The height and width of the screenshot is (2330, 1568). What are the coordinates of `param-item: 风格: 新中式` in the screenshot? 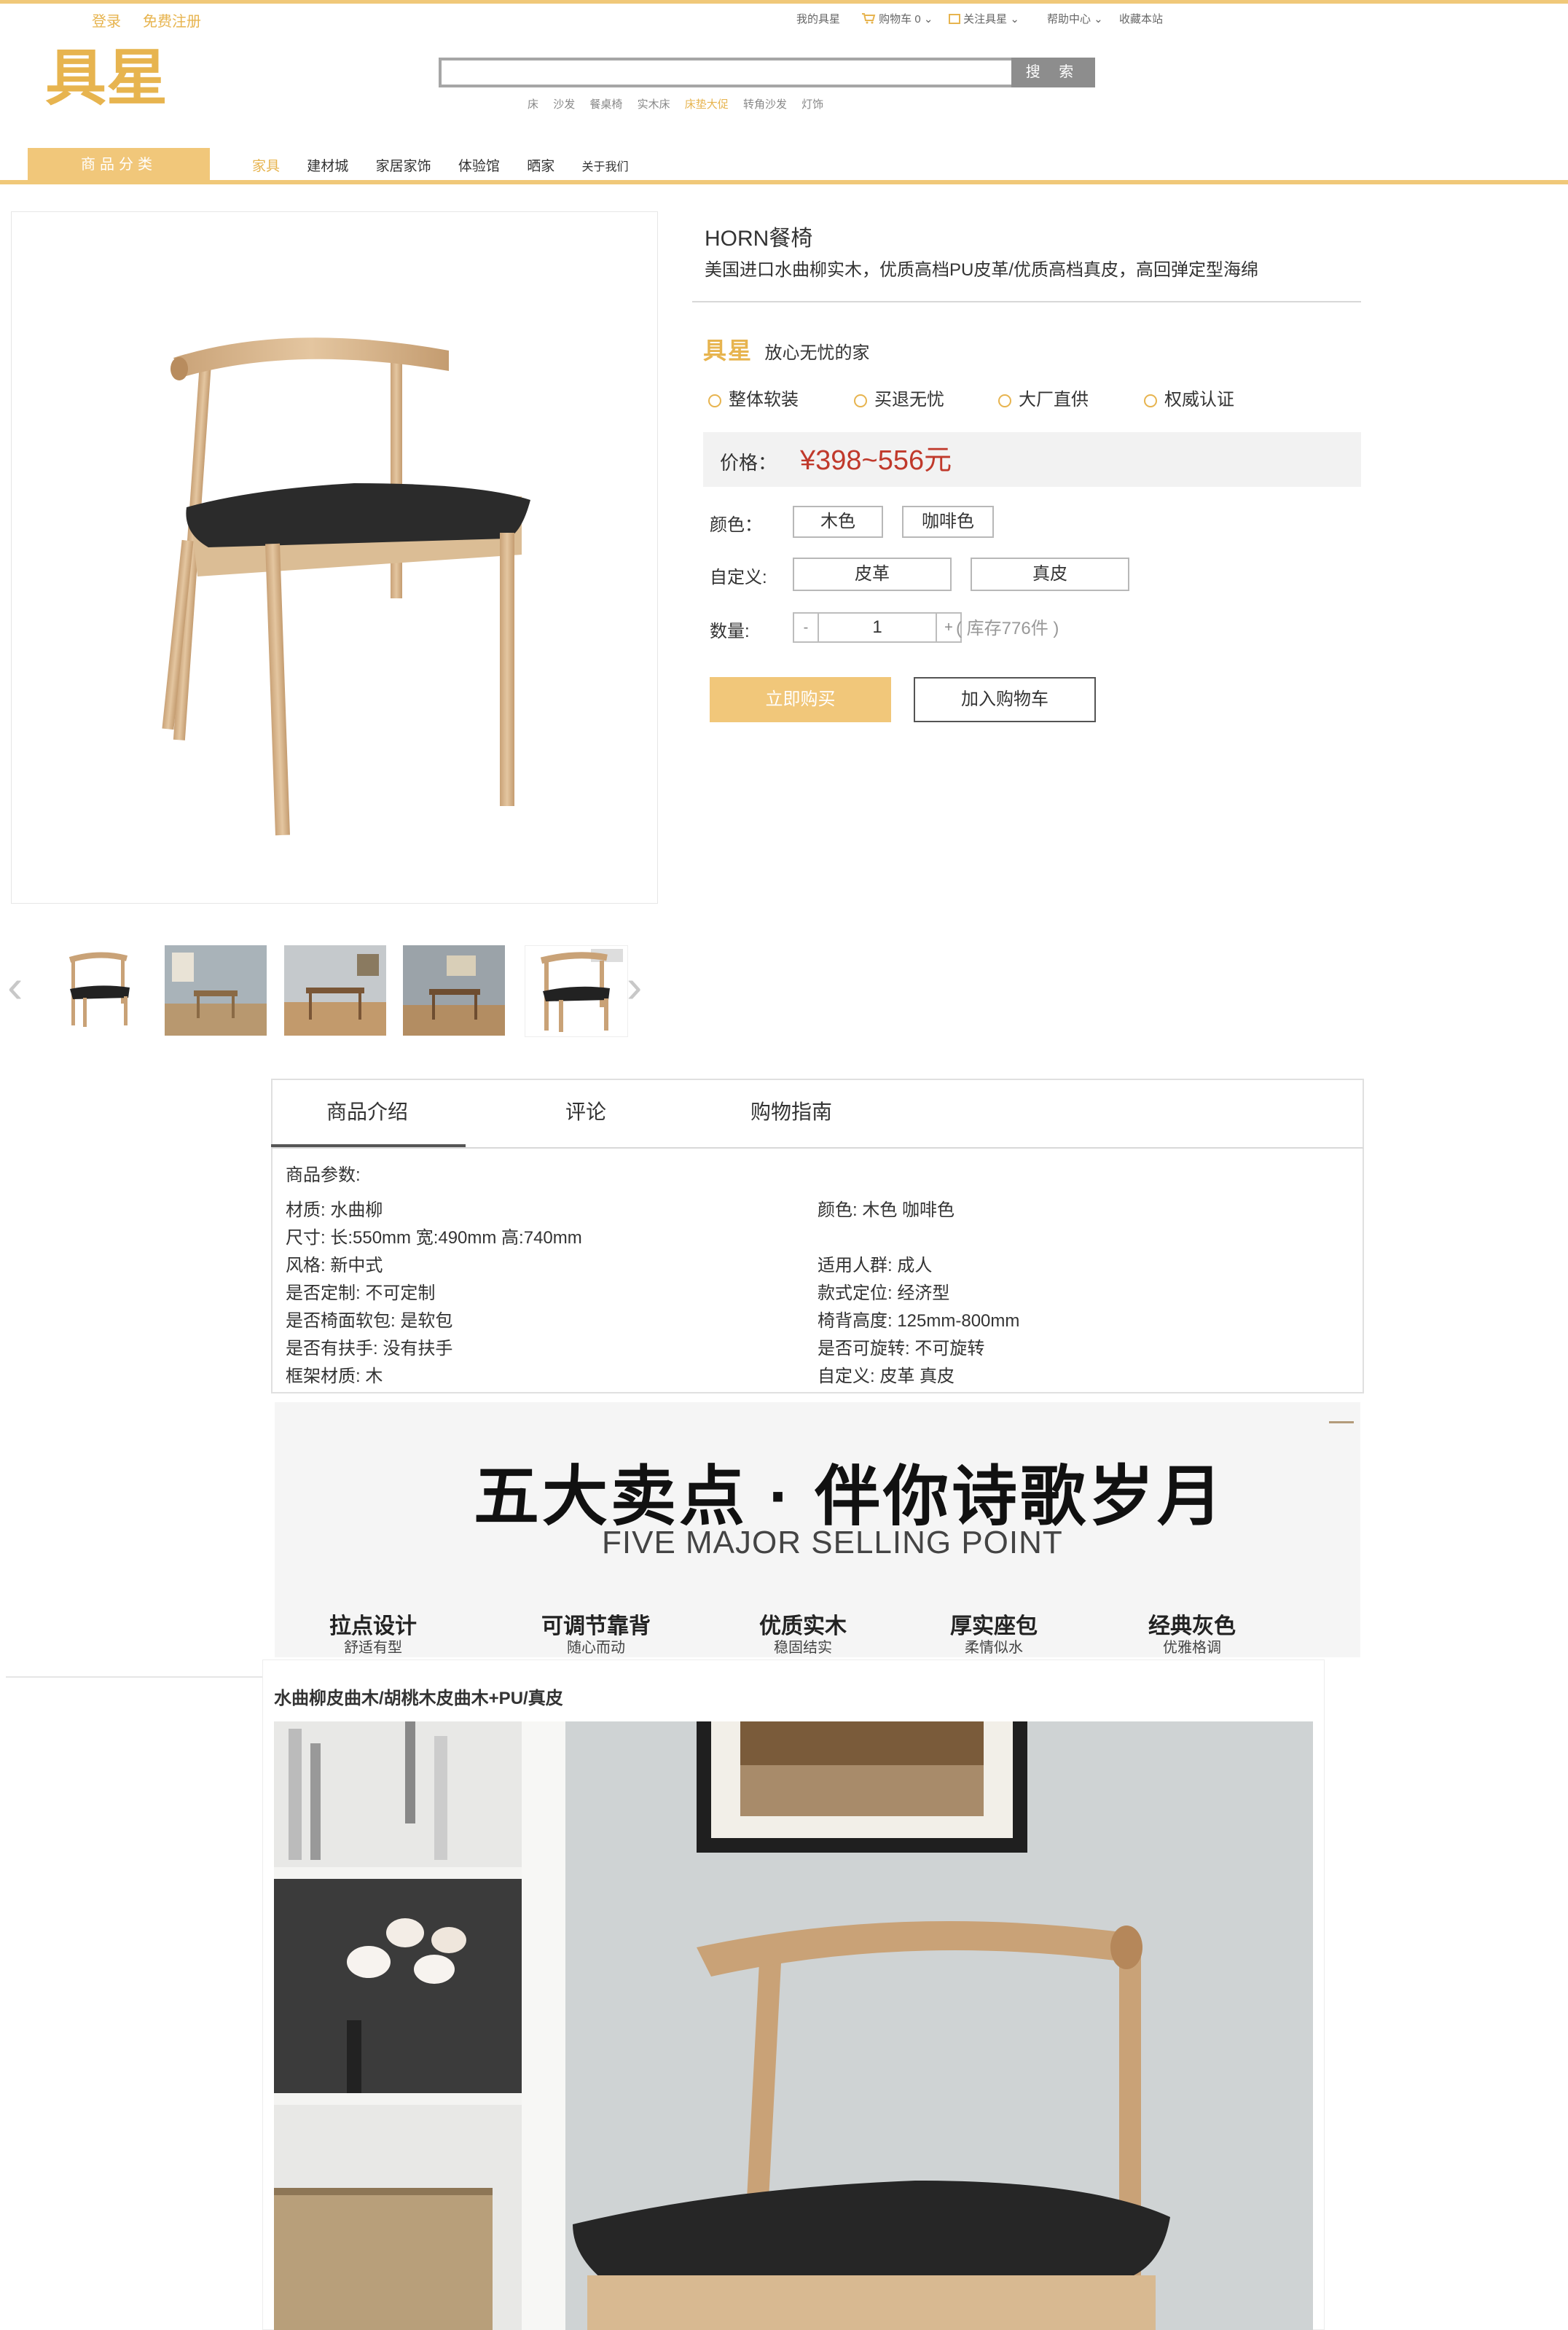 It's located at (334, 1265).